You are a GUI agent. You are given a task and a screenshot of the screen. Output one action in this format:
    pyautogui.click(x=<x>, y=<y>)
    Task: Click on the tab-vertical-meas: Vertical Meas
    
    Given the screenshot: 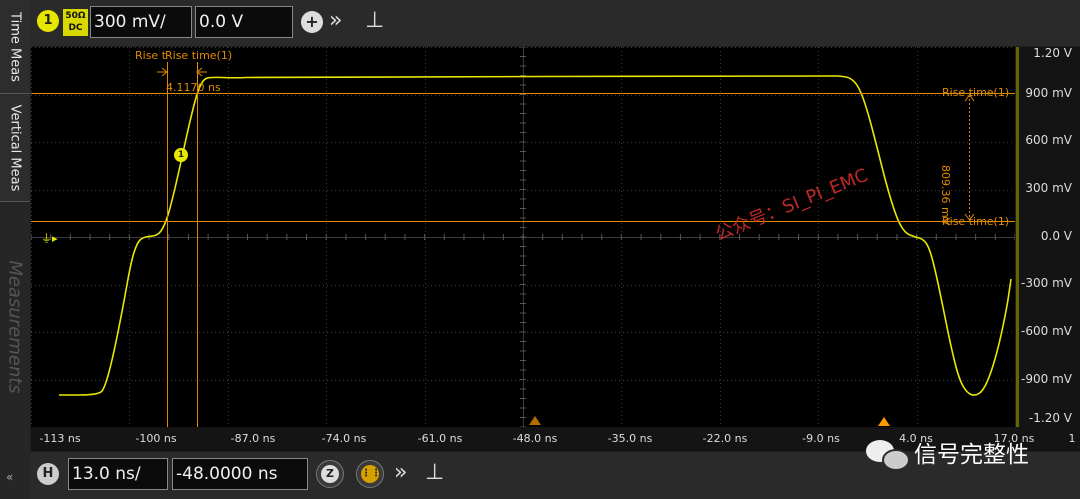 What is the action you would take?
    pyautogui.click(x=15, y=148)
    